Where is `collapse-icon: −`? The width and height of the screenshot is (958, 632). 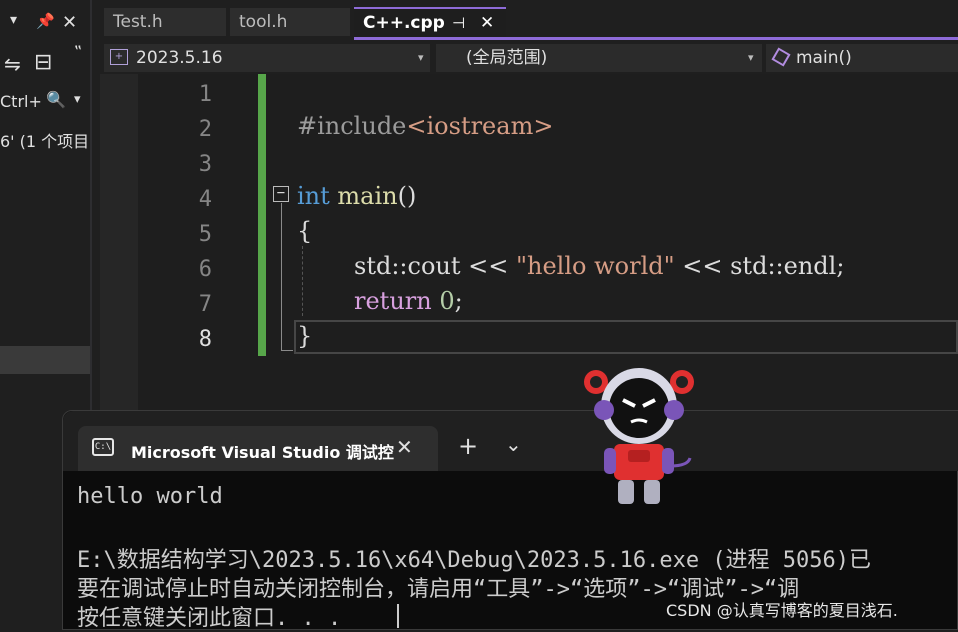
collapse-icon: − is located at coordinates (281, 194).